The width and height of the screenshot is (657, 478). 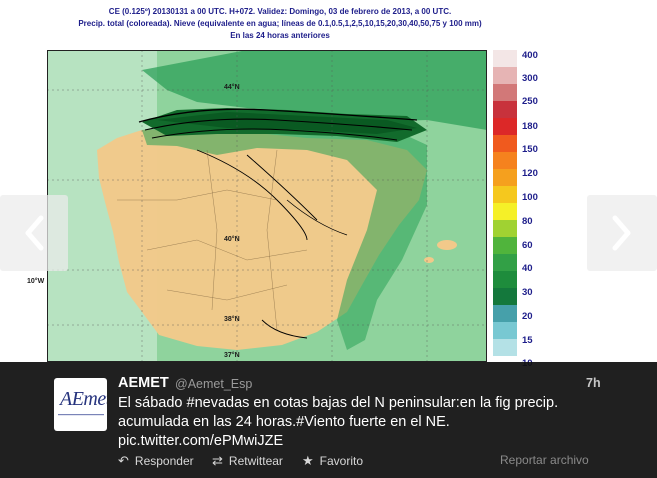 What do you see at coordinates (232, 87) in the screenshot?
I see `lat-label-44n: 44°N` at bounding box center [232, 87].